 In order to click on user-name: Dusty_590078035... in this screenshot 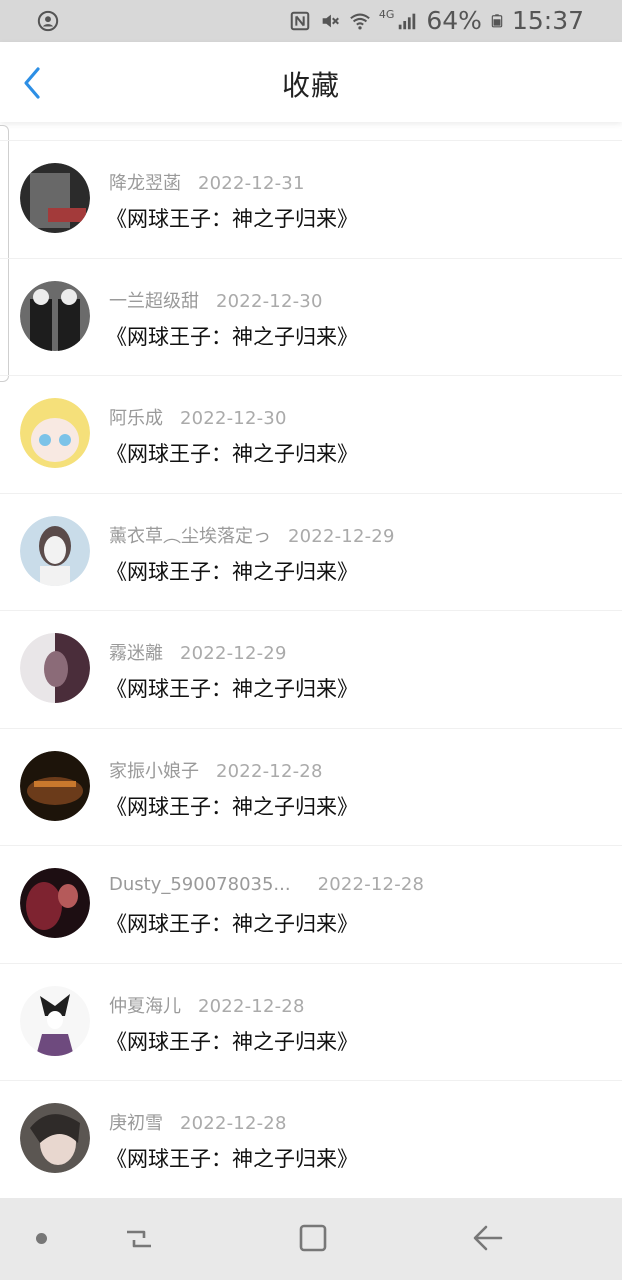, I will do `click(200, 884)`.